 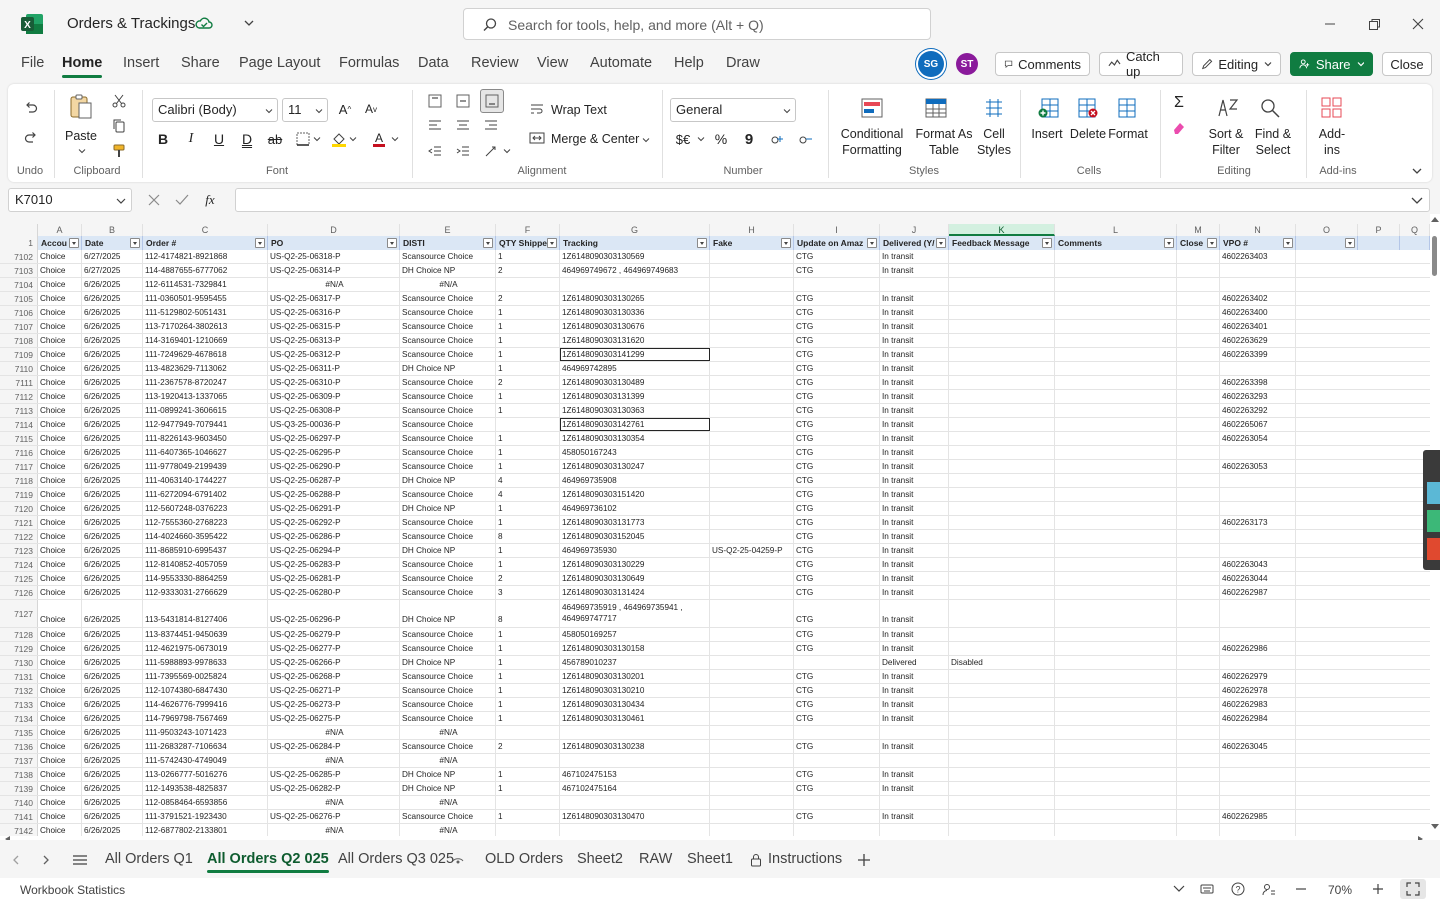 What do you see at coordinates (339, 139) in the screenshot?
I see `fill-color-icon` at bounding box center [339, 139].